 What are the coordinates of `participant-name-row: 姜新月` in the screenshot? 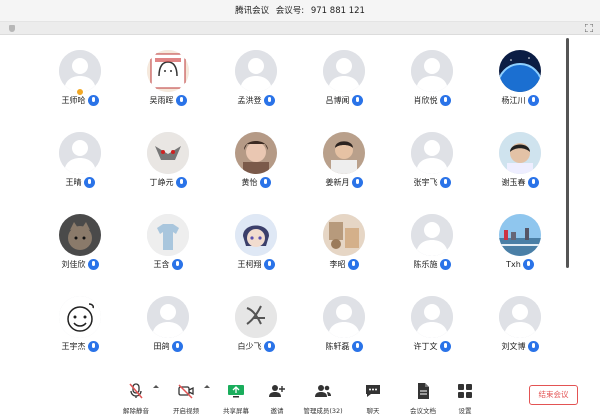 It's located at (344, 182).